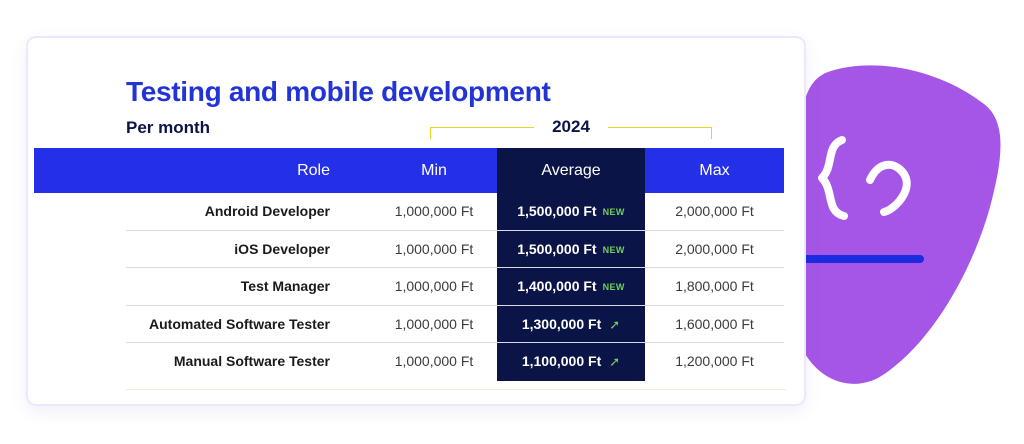 The width and height of the screenshot is (1024, 444). I want to click on max-cell: 1,600,000 Ft, so click(714, 323).